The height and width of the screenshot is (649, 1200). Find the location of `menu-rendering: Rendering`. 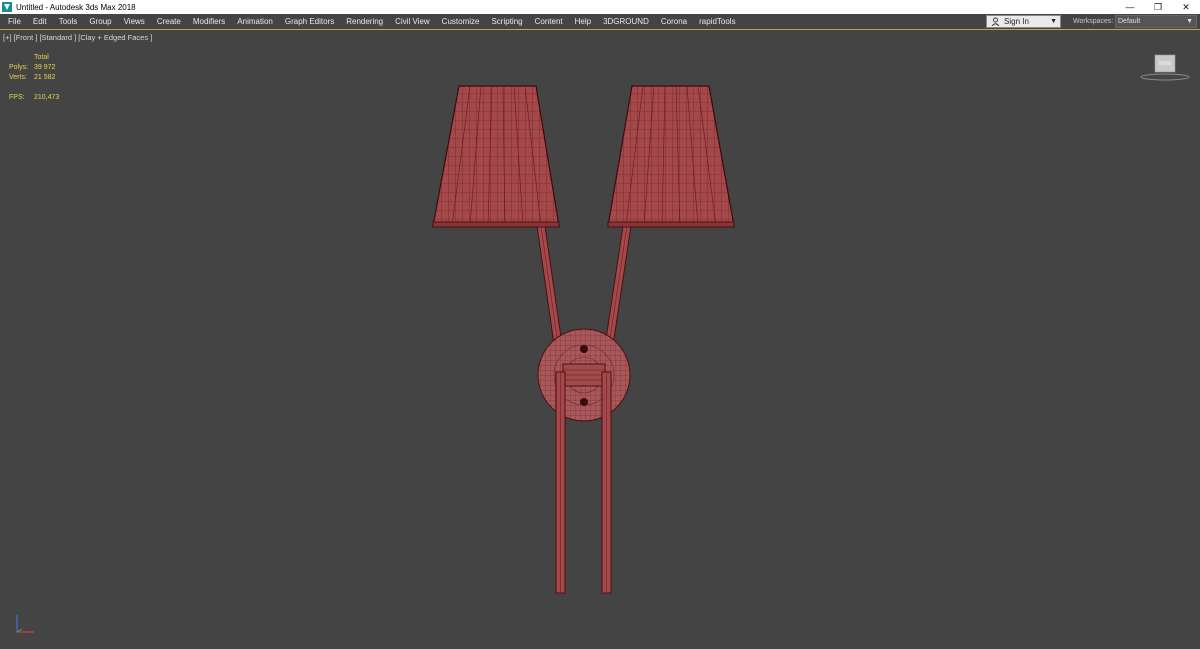

menu-rendering: Rendering is located at coordinates (364, 21).